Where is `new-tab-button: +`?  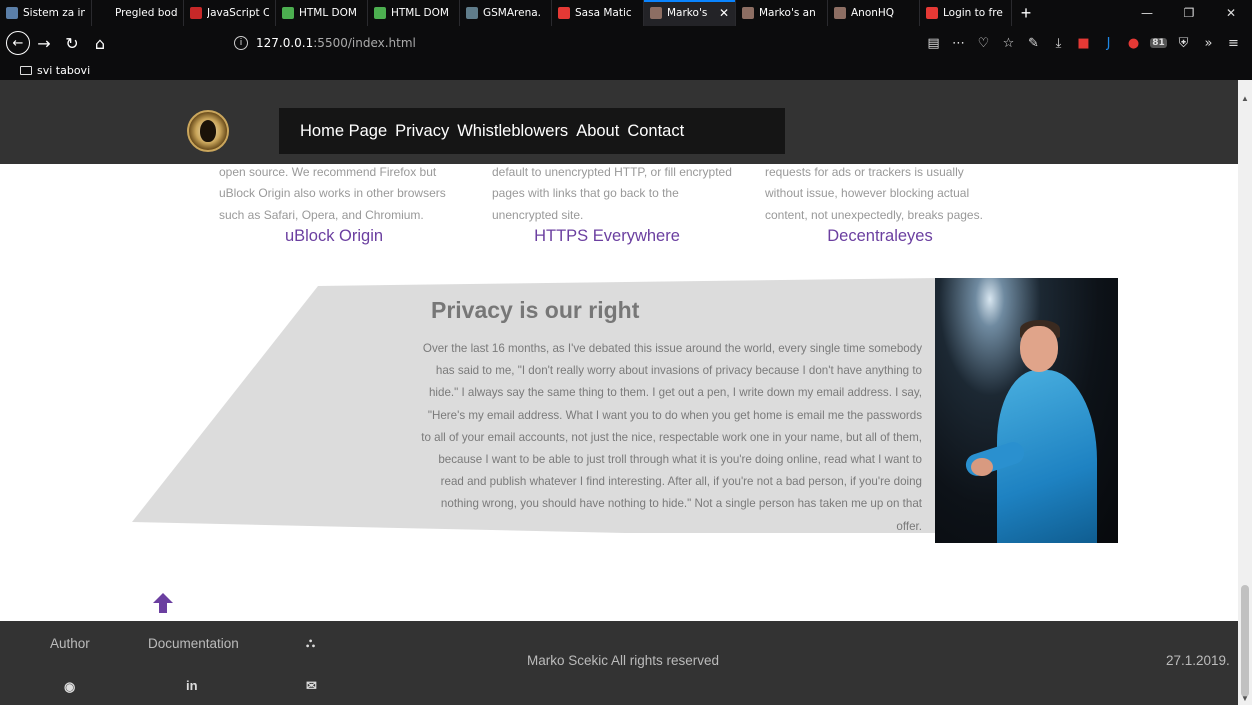
new-tab-button: + is located at coordinates (1026, 13).